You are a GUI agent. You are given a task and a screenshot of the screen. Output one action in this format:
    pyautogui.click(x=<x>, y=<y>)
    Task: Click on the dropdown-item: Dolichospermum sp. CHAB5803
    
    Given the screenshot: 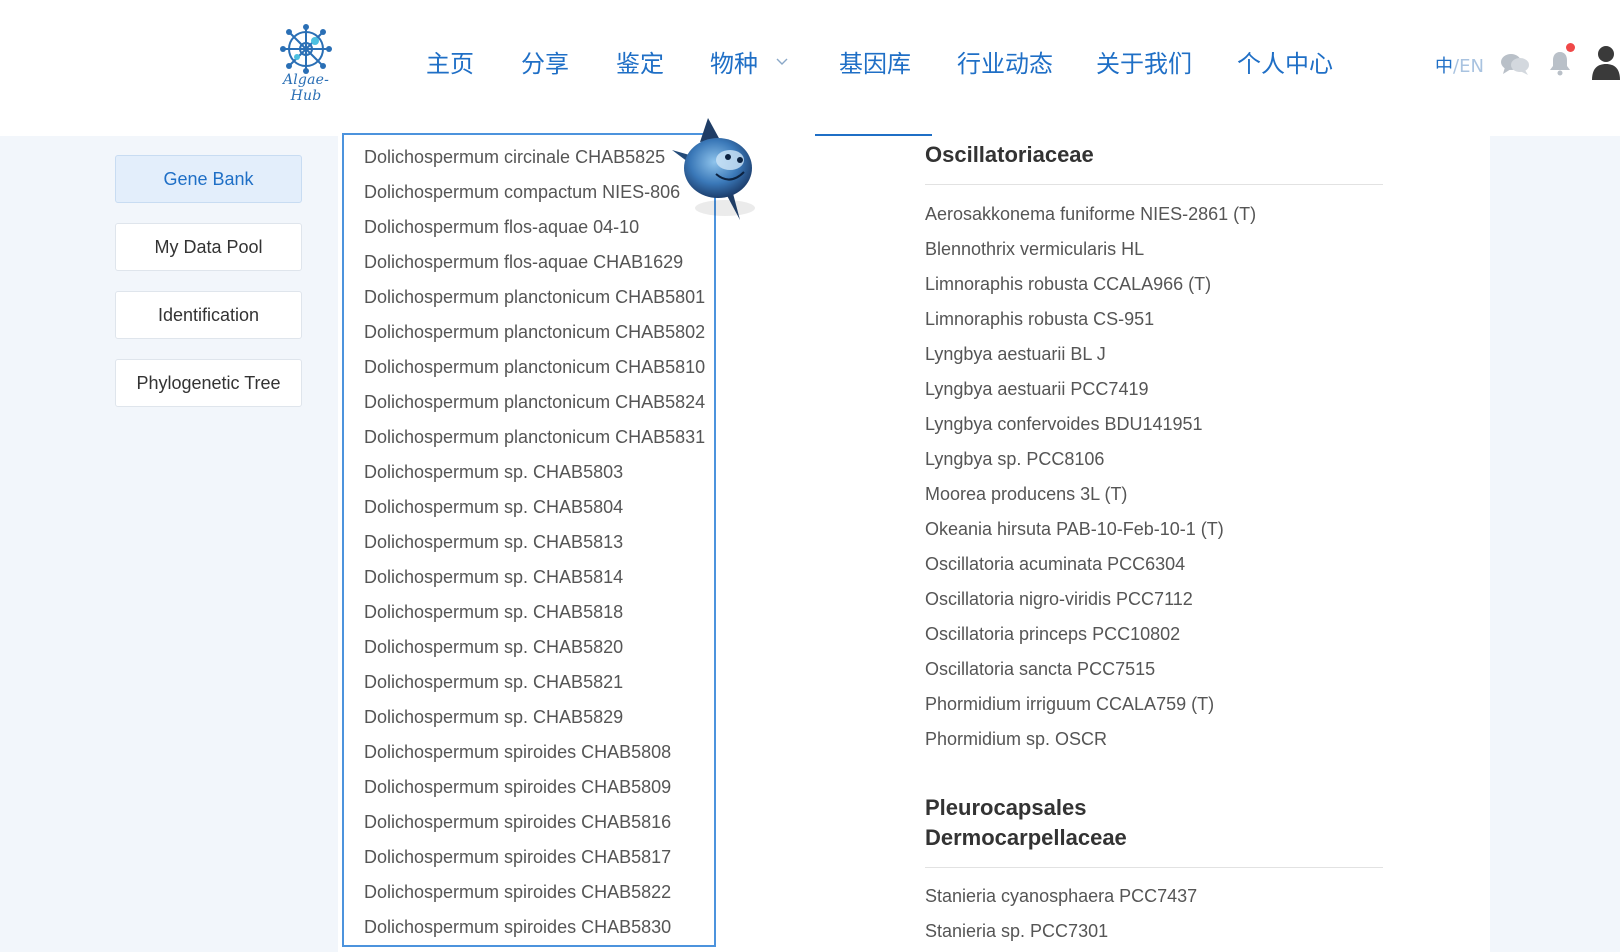 What is the action you would take?
    pyautogui.click(x=493, y=472)
    